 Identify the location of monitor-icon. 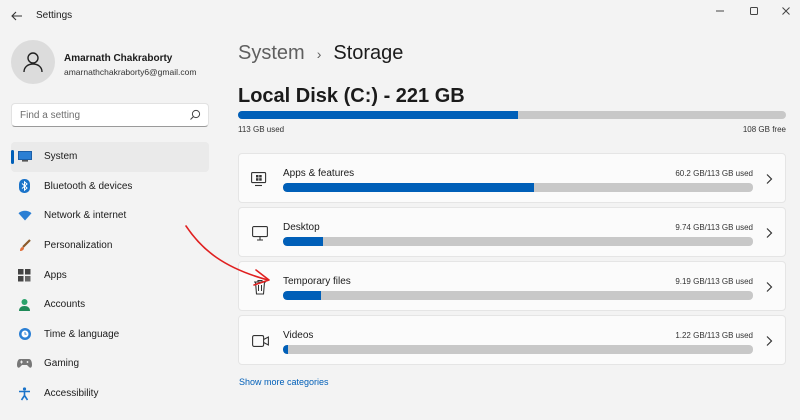
(24, 156).